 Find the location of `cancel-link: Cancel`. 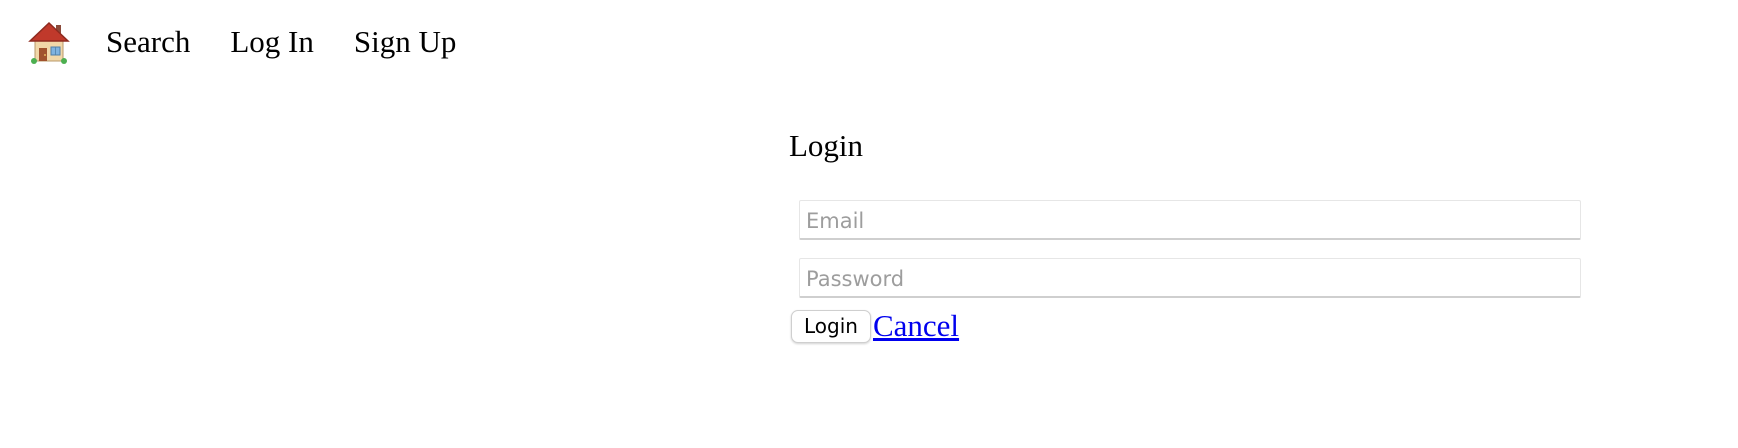

cancel-link: Cancel is located at coordinates (916, 326).